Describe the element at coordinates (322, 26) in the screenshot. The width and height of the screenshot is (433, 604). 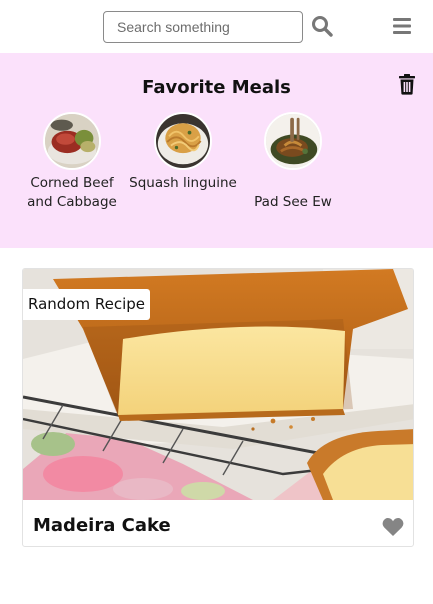
I see `search-icon` at that location.